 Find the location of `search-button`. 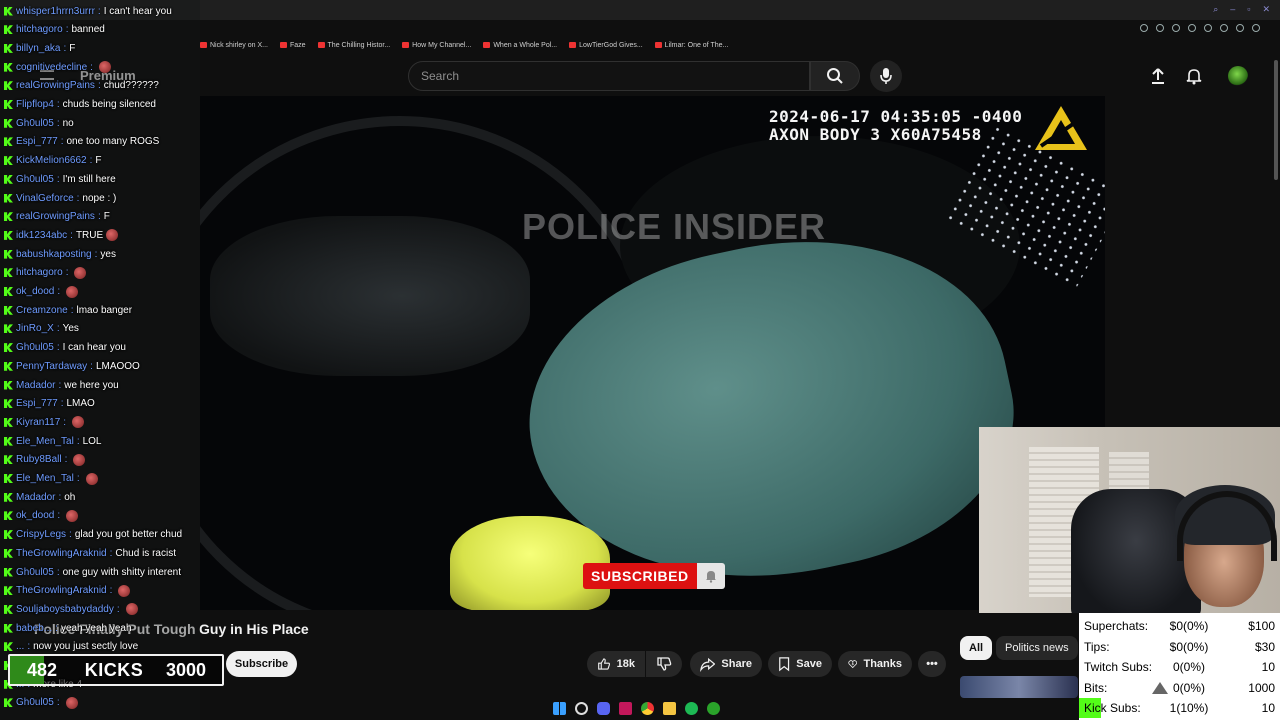

search-button is located at coordinates (835, 76).